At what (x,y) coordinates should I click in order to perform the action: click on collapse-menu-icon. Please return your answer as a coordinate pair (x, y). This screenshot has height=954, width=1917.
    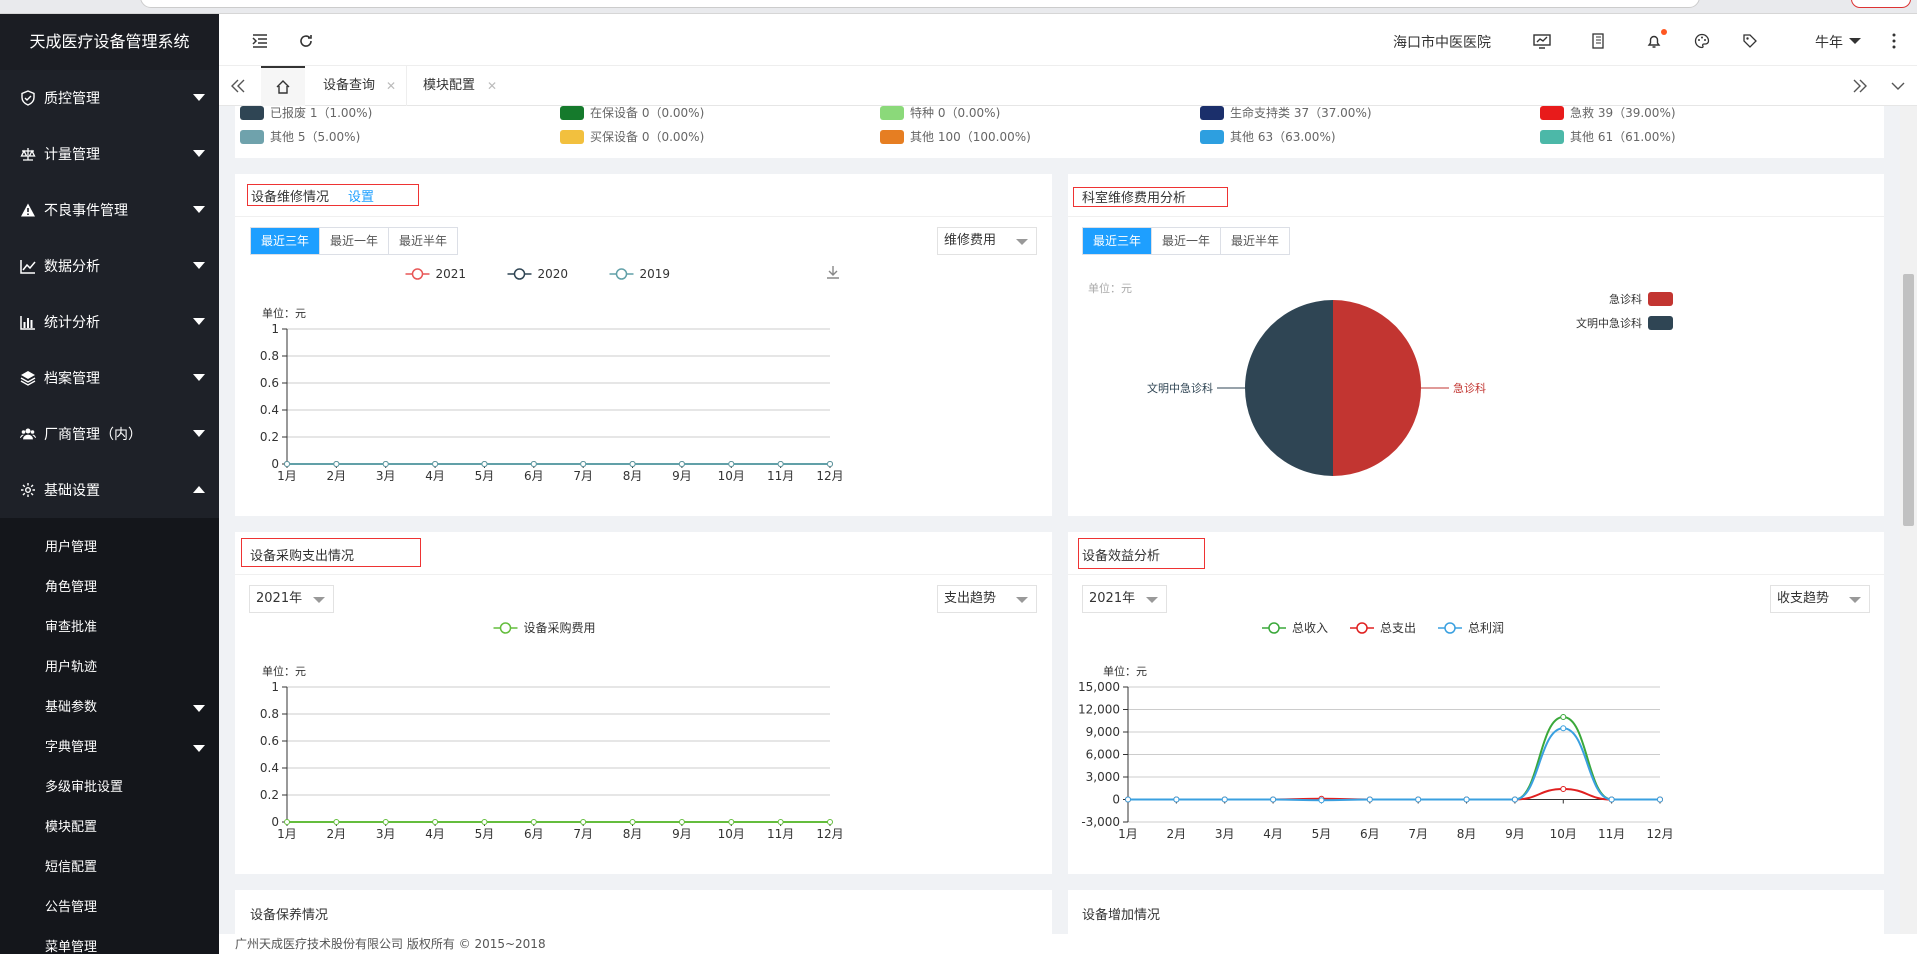
    Looking at the image, I should click on (260, 41).